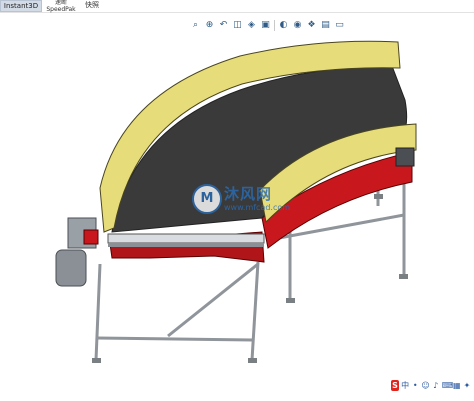 This screenshot has width=474, height=401. I want to click on ime-keyboard-icon: ⌨, so click(448, 385).